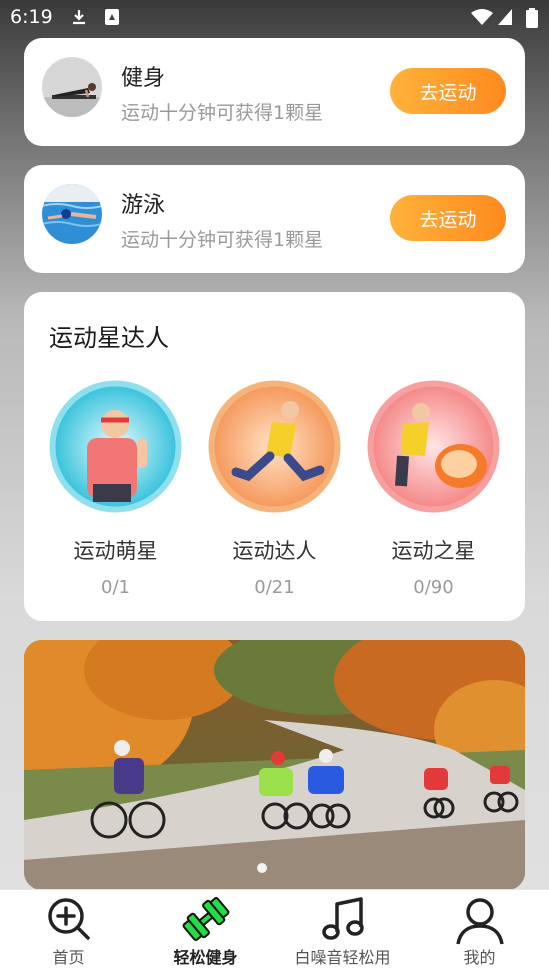 Image resolution: width=549 pixels, height=977 pixels. I want to click on badge-progress: 0/21, so click(274, 587).